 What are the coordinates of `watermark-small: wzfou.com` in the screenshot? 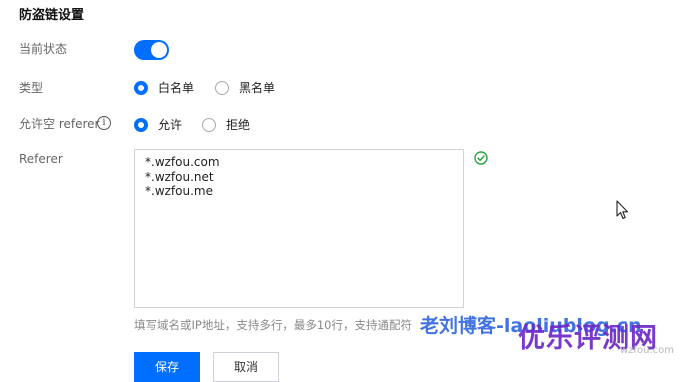 It's located at (647, 350).